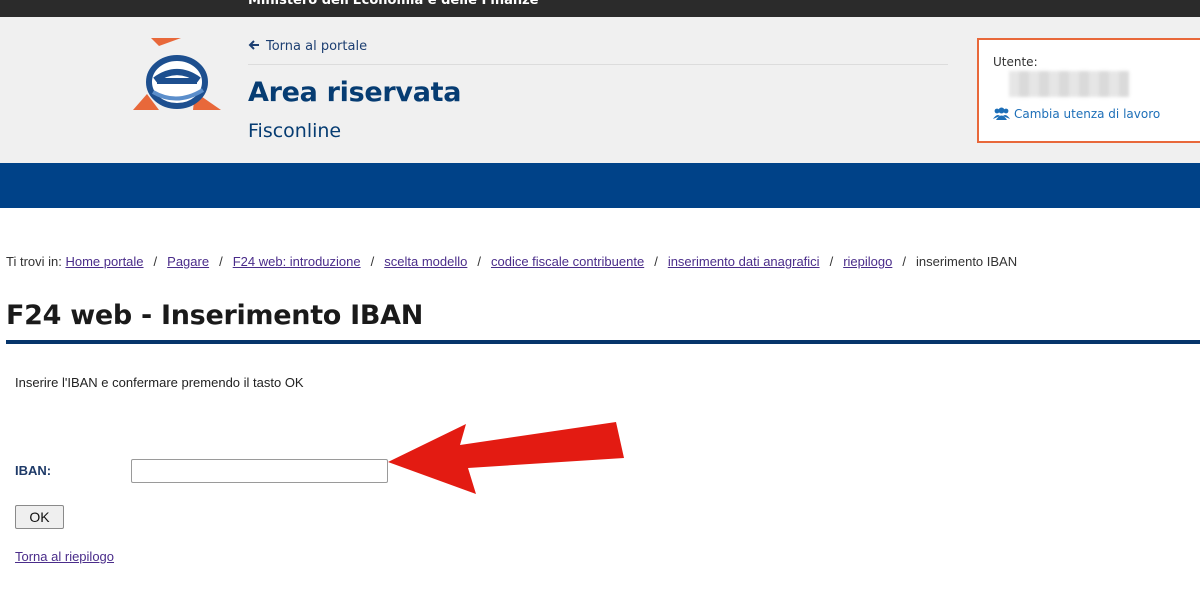  What do you see at coordinates (867, 261) in the screenshot?
I see `breadcrumb-riepilogo: riepilogo` at bounding box center [867, 261].